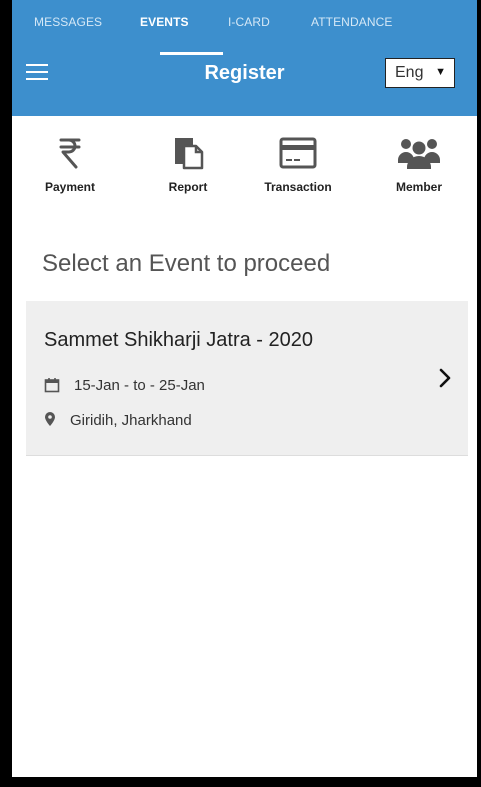 This screenshot has width=481, height=787. Describe the element at coordinates (131, 420) in the screenshot. I see `event-location: Giridih, Jharkhand` at that location.